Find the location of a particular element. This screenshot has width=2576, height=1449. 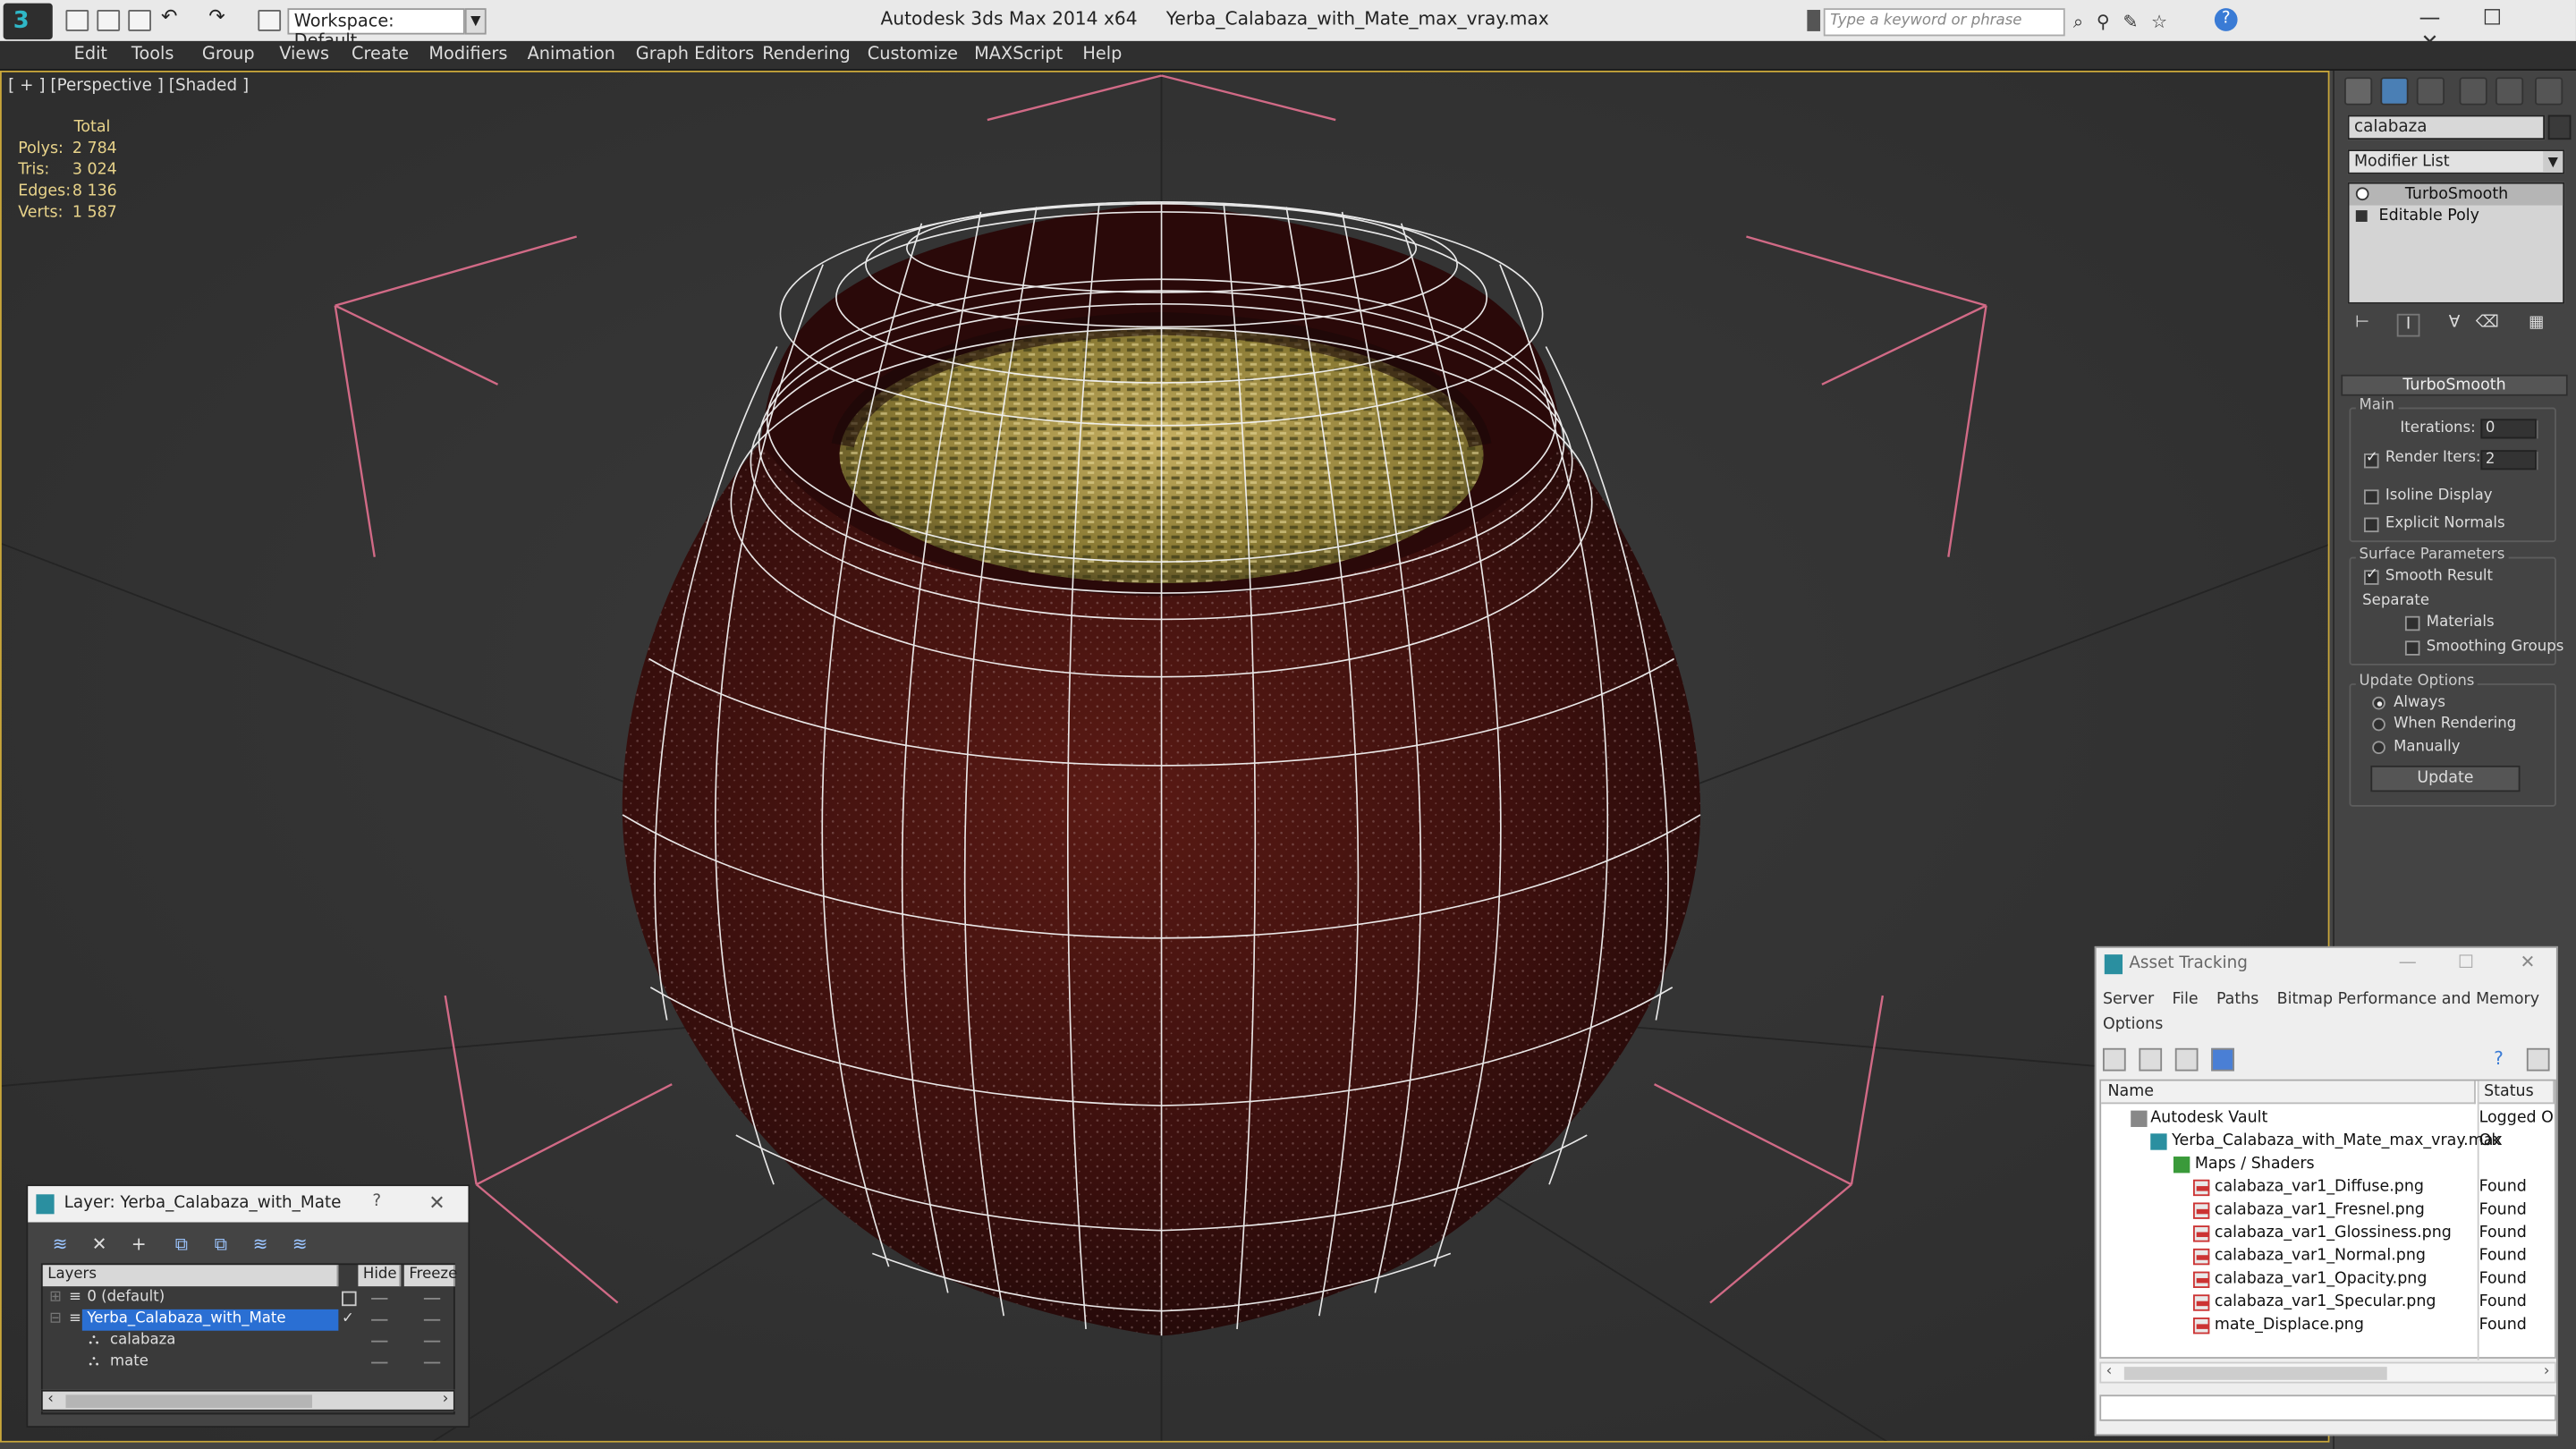

asset-path-field is located at coordinates (2327, 1407).